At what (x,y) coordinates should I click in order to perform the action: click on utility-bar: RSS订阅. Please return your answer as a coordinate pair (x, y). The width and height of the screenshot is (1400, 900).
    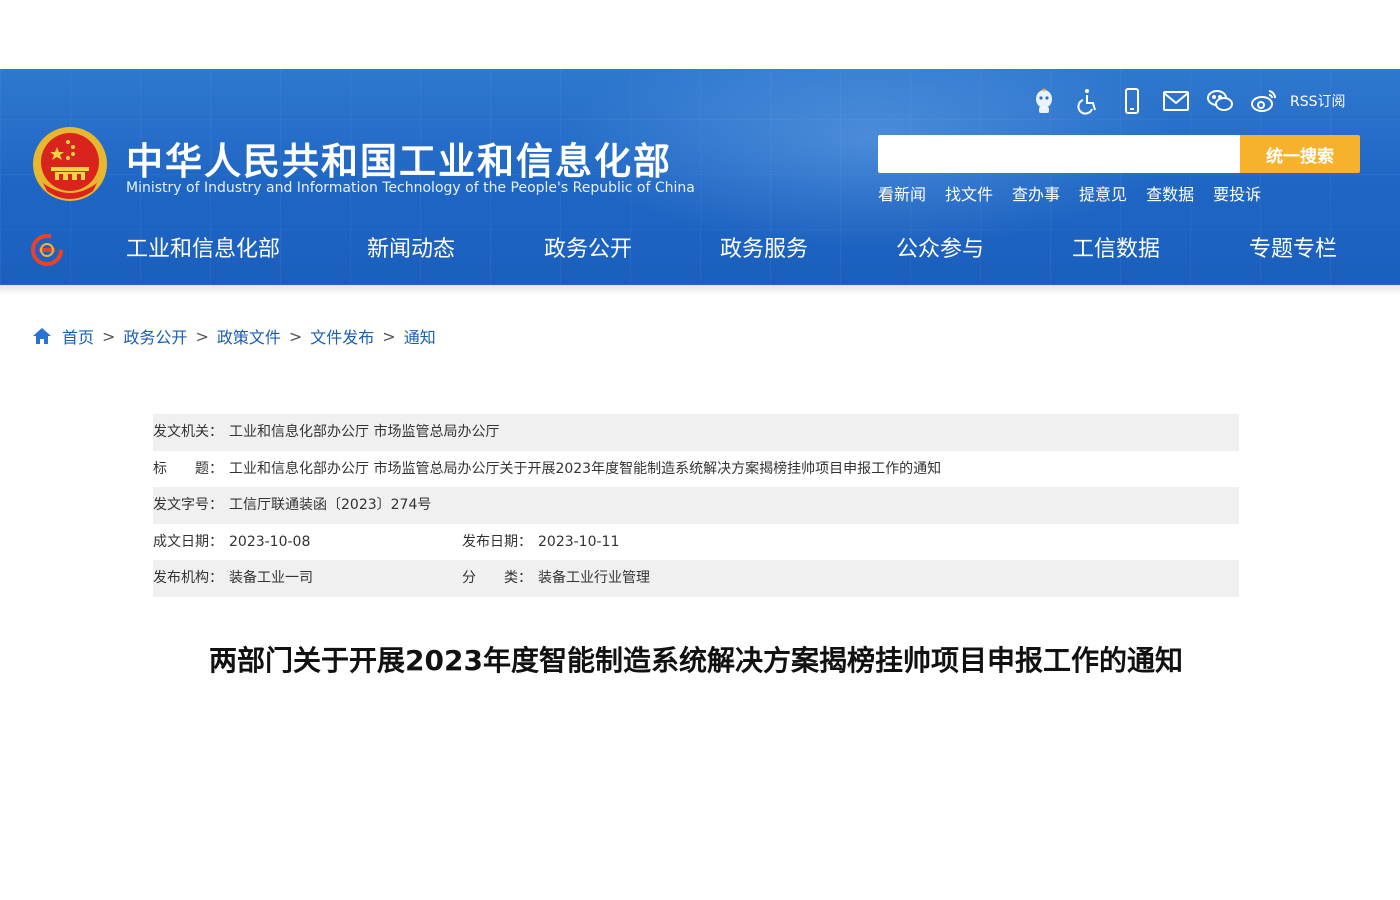
    Looking at the image, I should click on (1188, 101).